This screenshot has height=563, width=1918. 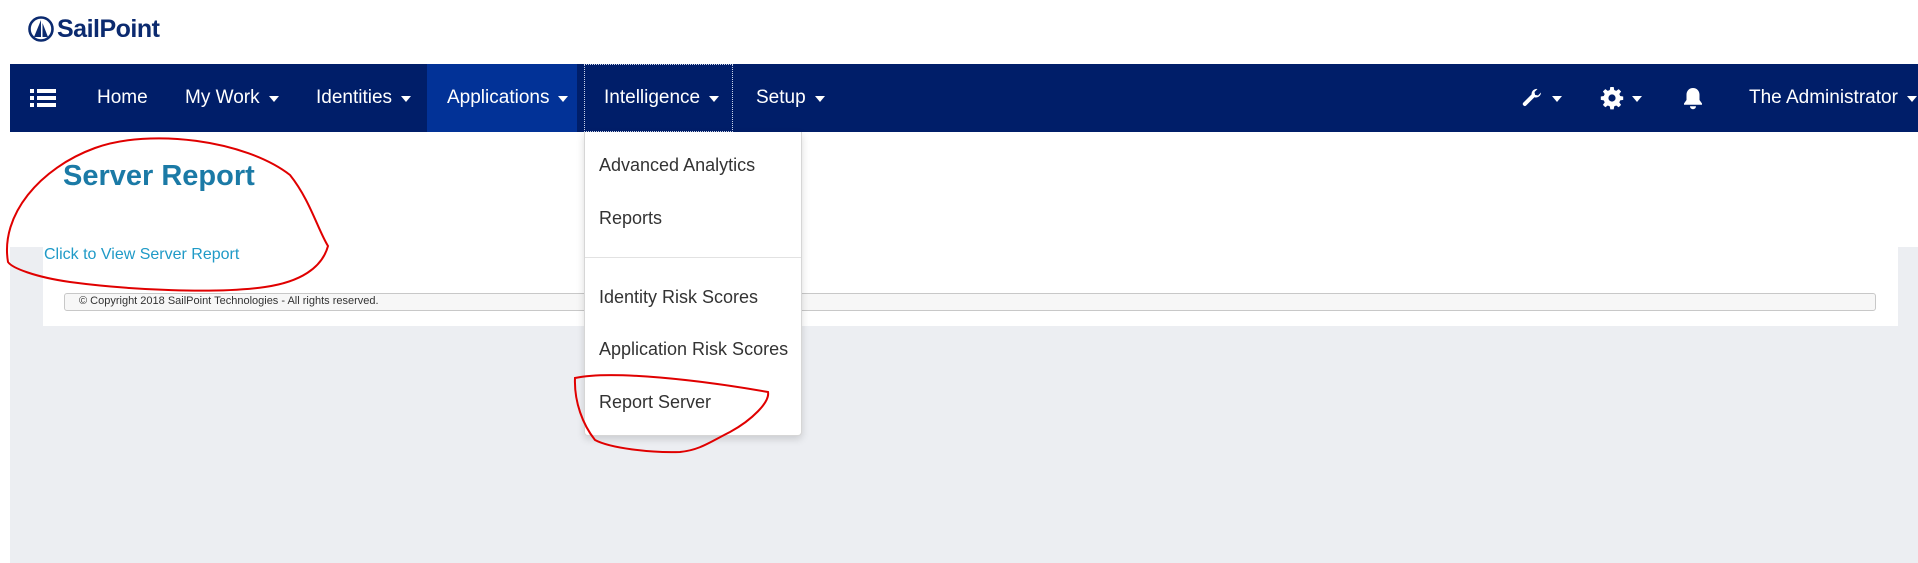 I want to click on nav-identities-label: Identities, so click(x=354, y=97).